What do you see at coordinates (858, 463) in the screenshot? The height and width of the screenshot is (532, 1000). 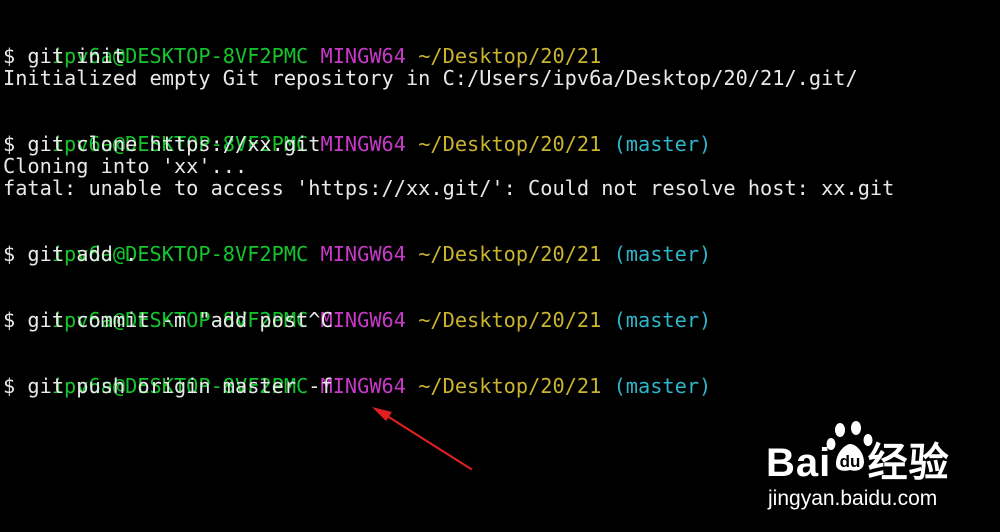 I see `watermark-logo-text: Bai 经验` at bounding box center [858, 463].